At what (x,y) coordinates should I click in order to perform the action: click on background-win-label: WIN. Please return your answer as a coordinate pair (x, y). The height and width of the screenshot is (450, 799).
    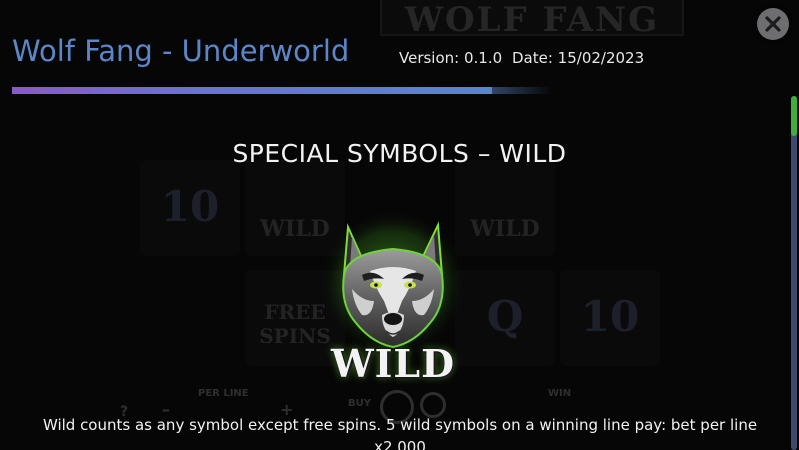
    Looking at the image, I should click on (560, 393).